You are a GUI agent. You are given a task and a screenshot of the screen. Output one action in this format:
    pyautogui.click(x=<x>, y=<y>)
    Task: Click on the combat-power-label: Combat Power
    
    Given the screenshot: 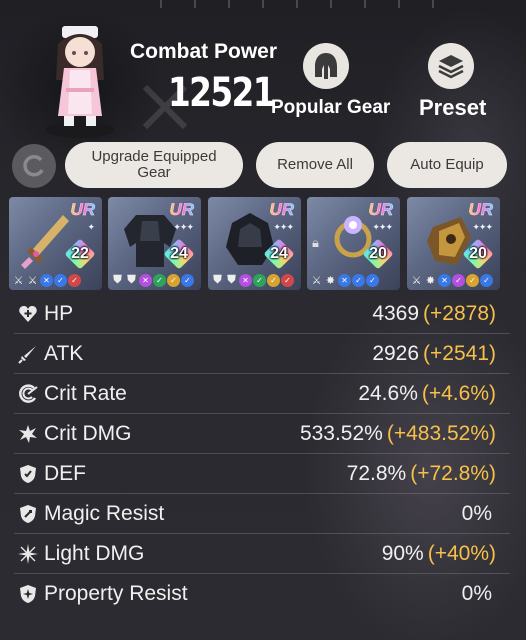 What is the action you would take?
    pyautogui.click(x=204, y=51)
    